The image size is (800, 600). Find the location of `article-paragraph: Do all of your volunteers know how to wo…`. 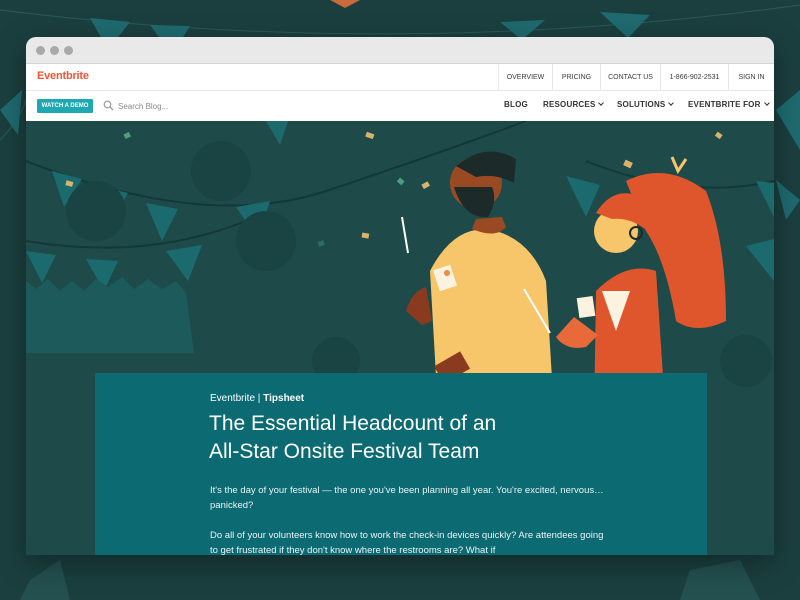

article-paragraph: Do all of your volunteers know how to wo… is located at coordinates (407, 542).